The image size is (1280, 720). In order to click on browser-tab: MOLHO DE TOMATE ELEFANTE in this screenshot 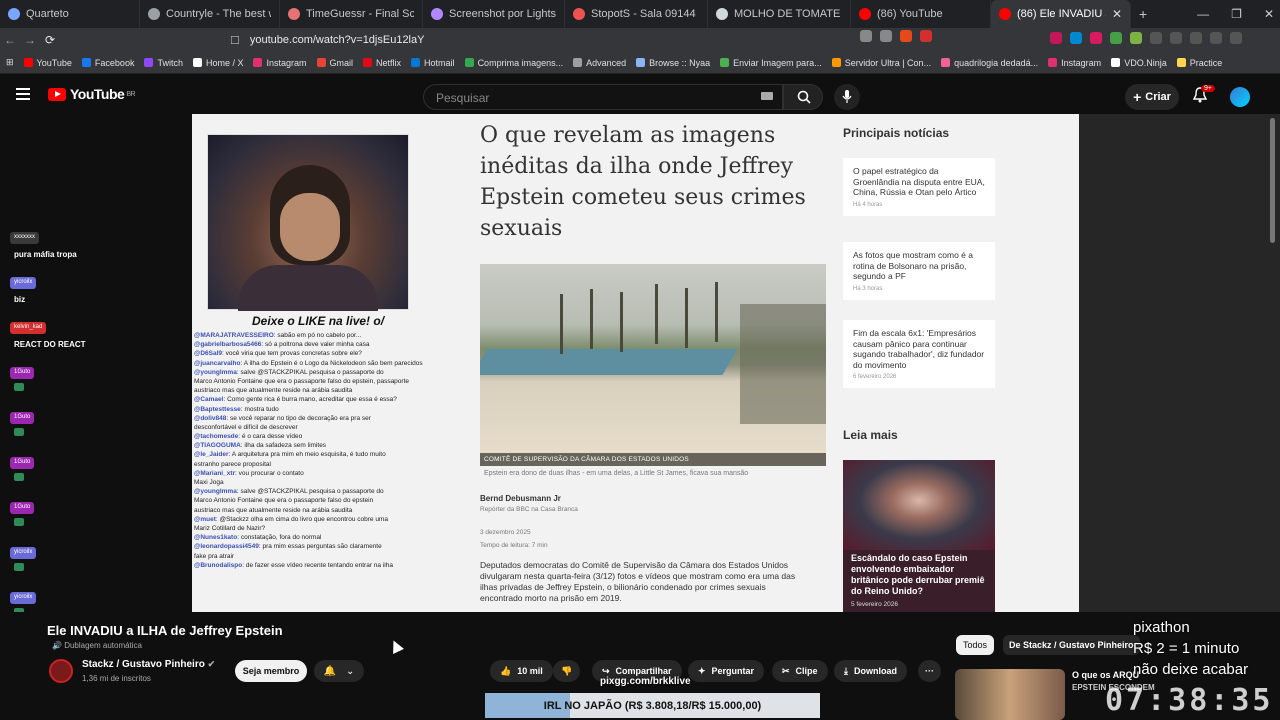, I will do `click(779, 14)`.